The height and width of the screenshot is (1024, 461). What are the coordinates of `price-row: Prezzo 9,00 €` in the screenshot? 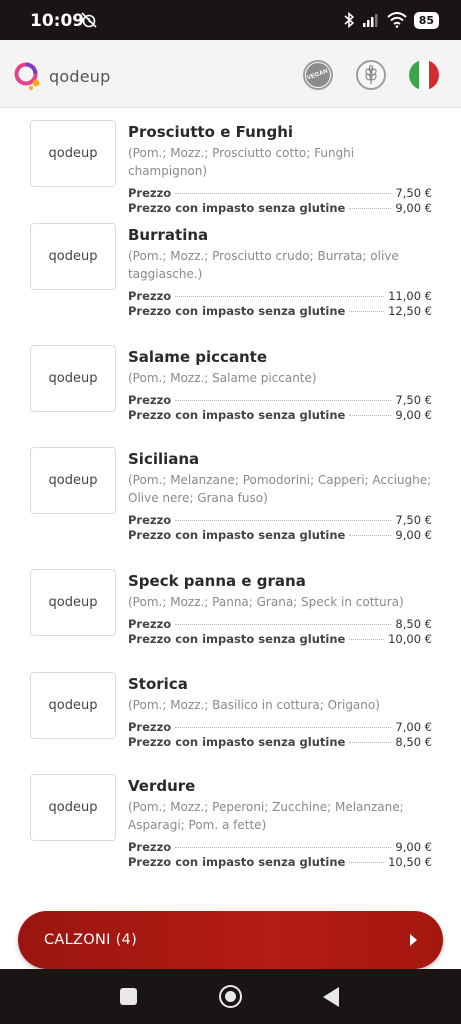 It's located at (280, 847).